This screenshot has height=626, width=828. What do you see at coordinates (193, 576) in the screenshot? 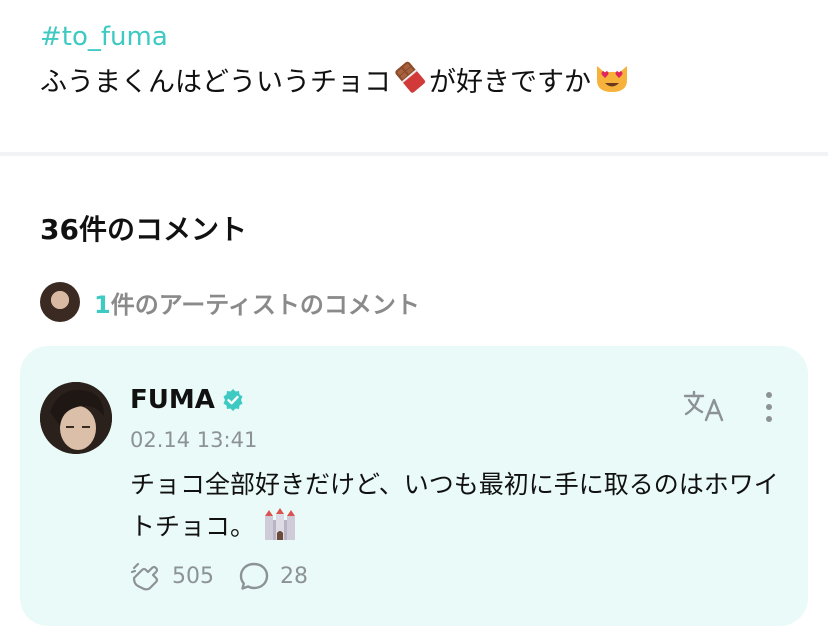
I see `like-count: 505` at bounding box center [193, 576].